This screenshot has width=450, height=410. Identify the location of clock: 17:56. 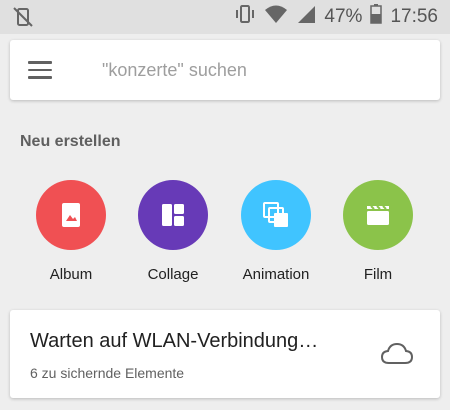
(414, 16).